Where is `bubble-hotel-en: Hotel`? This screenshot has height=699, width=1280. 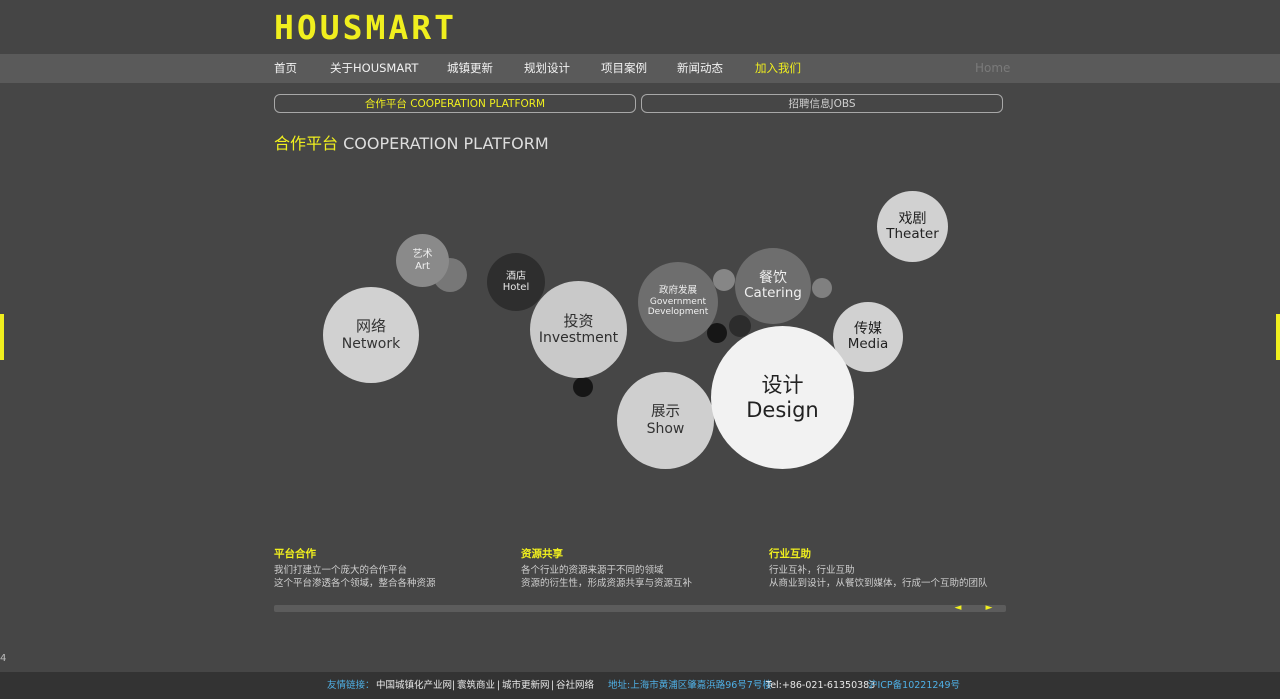 bubble-hotel-en: Hotel is located at coordinates (516, 287).